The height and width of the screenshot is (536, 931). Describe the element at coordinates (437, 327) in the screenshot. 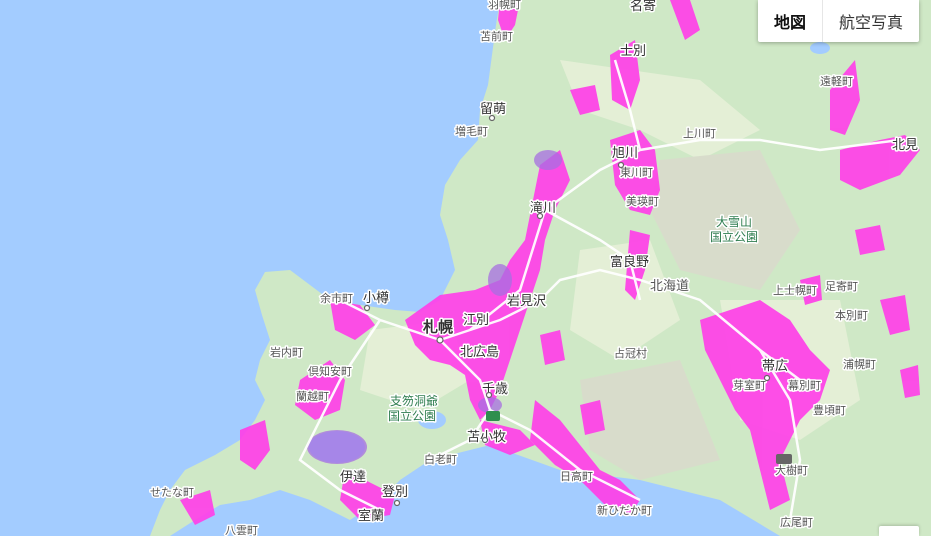

I see `label-sapporo: 札幌` at that location.